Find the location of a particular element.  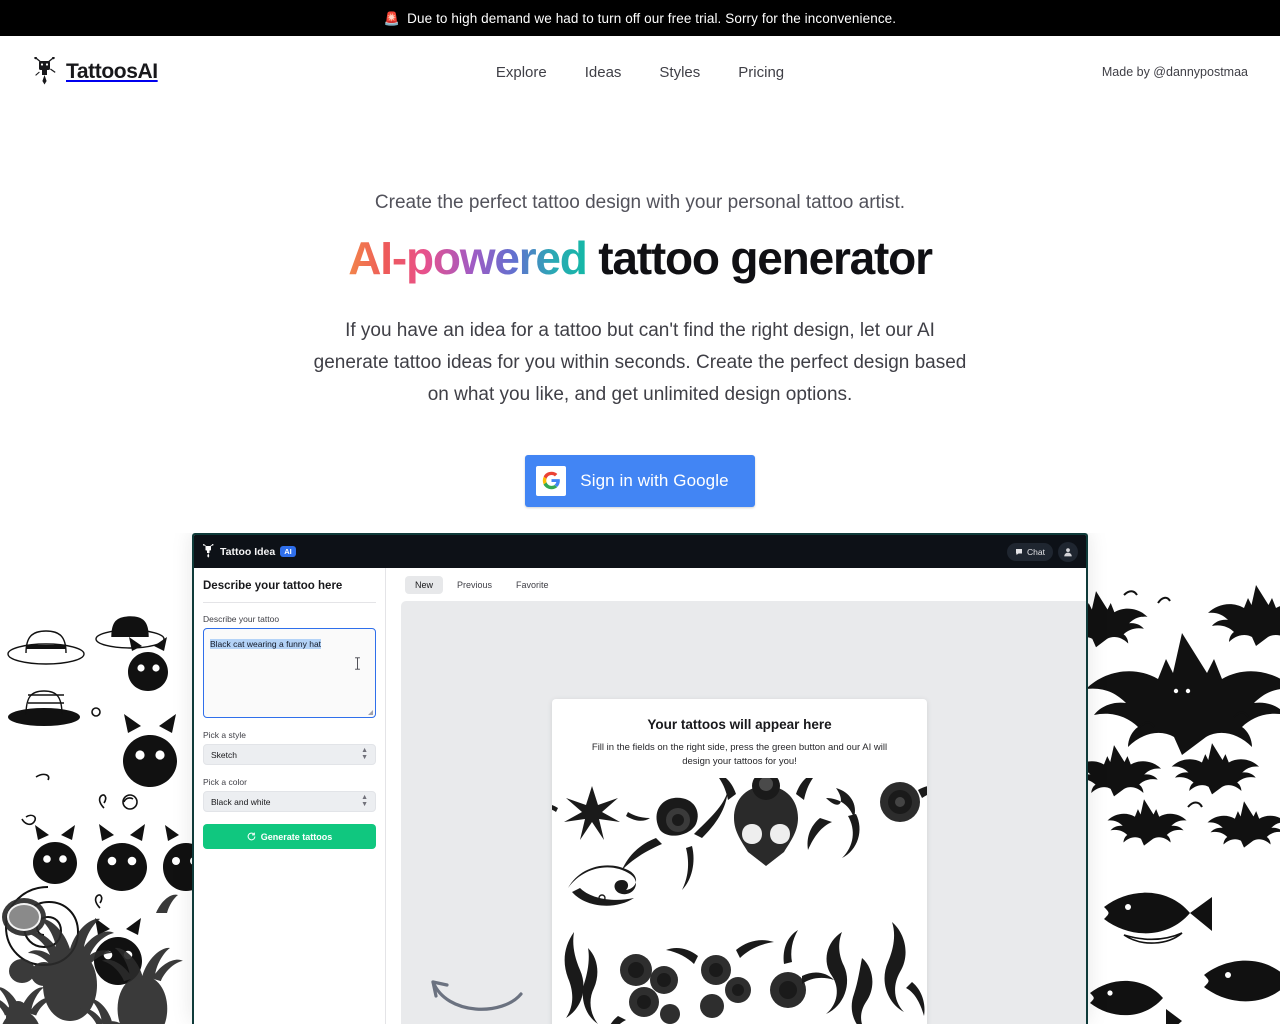

generate-button-label: Generate tattoos is located at coordinates (296, 836).